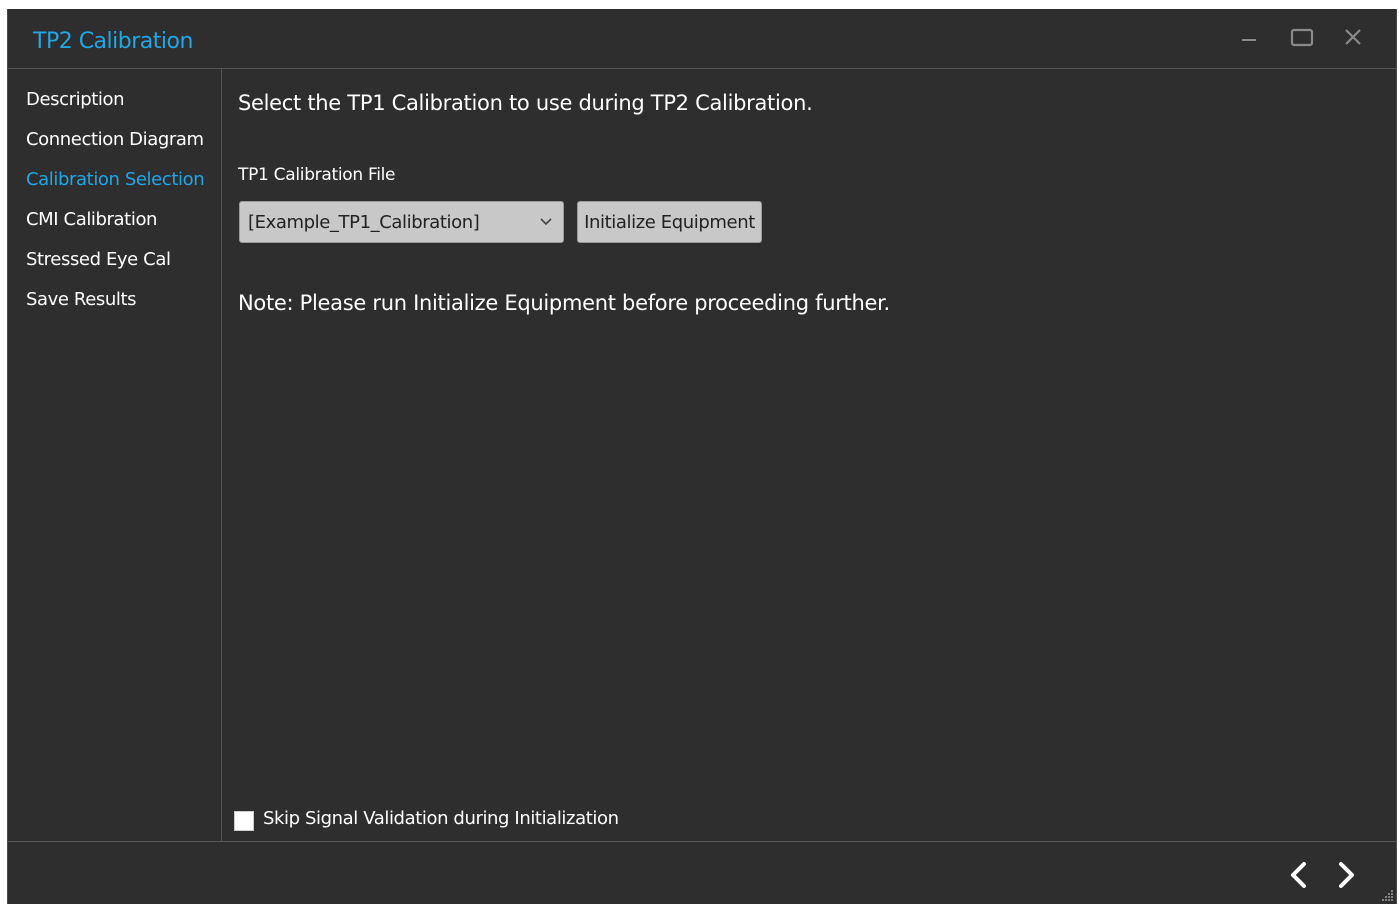 This screenshot has width=1399, height=904. Describe the element at coordinates (364, 222) in the screenshot. I see `select-value: [Example_TP1_Calibration]` at that location.